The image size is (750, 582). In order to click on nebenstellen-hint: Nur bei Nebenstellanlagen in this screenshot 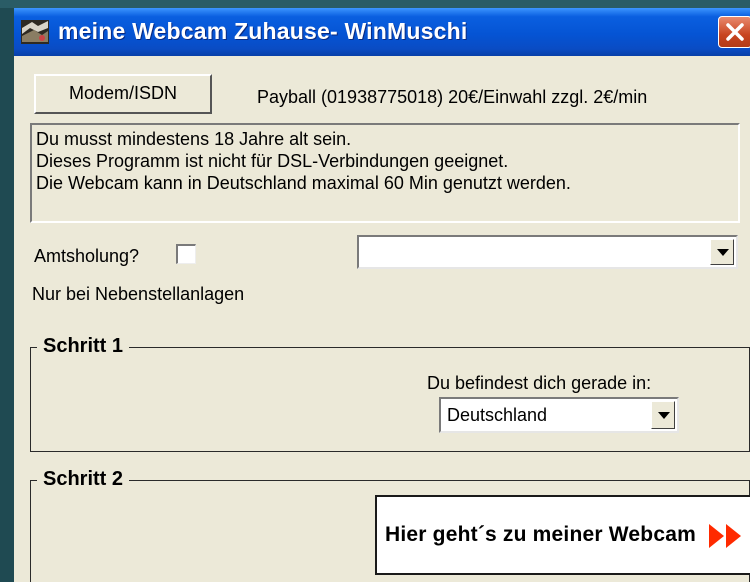, I will do `click(138, 294)`.